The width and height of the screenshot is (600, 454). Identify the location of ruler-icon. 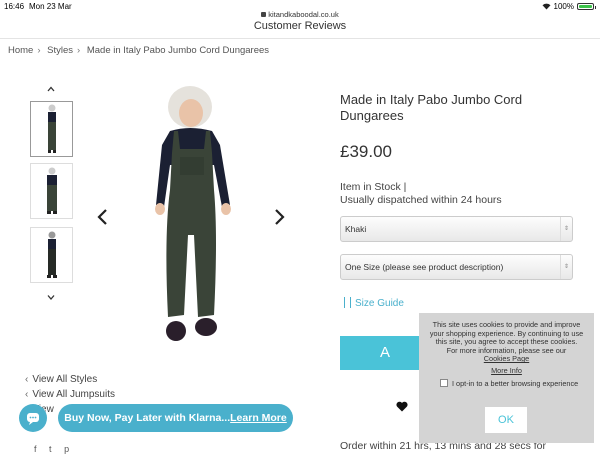
(347, 302).